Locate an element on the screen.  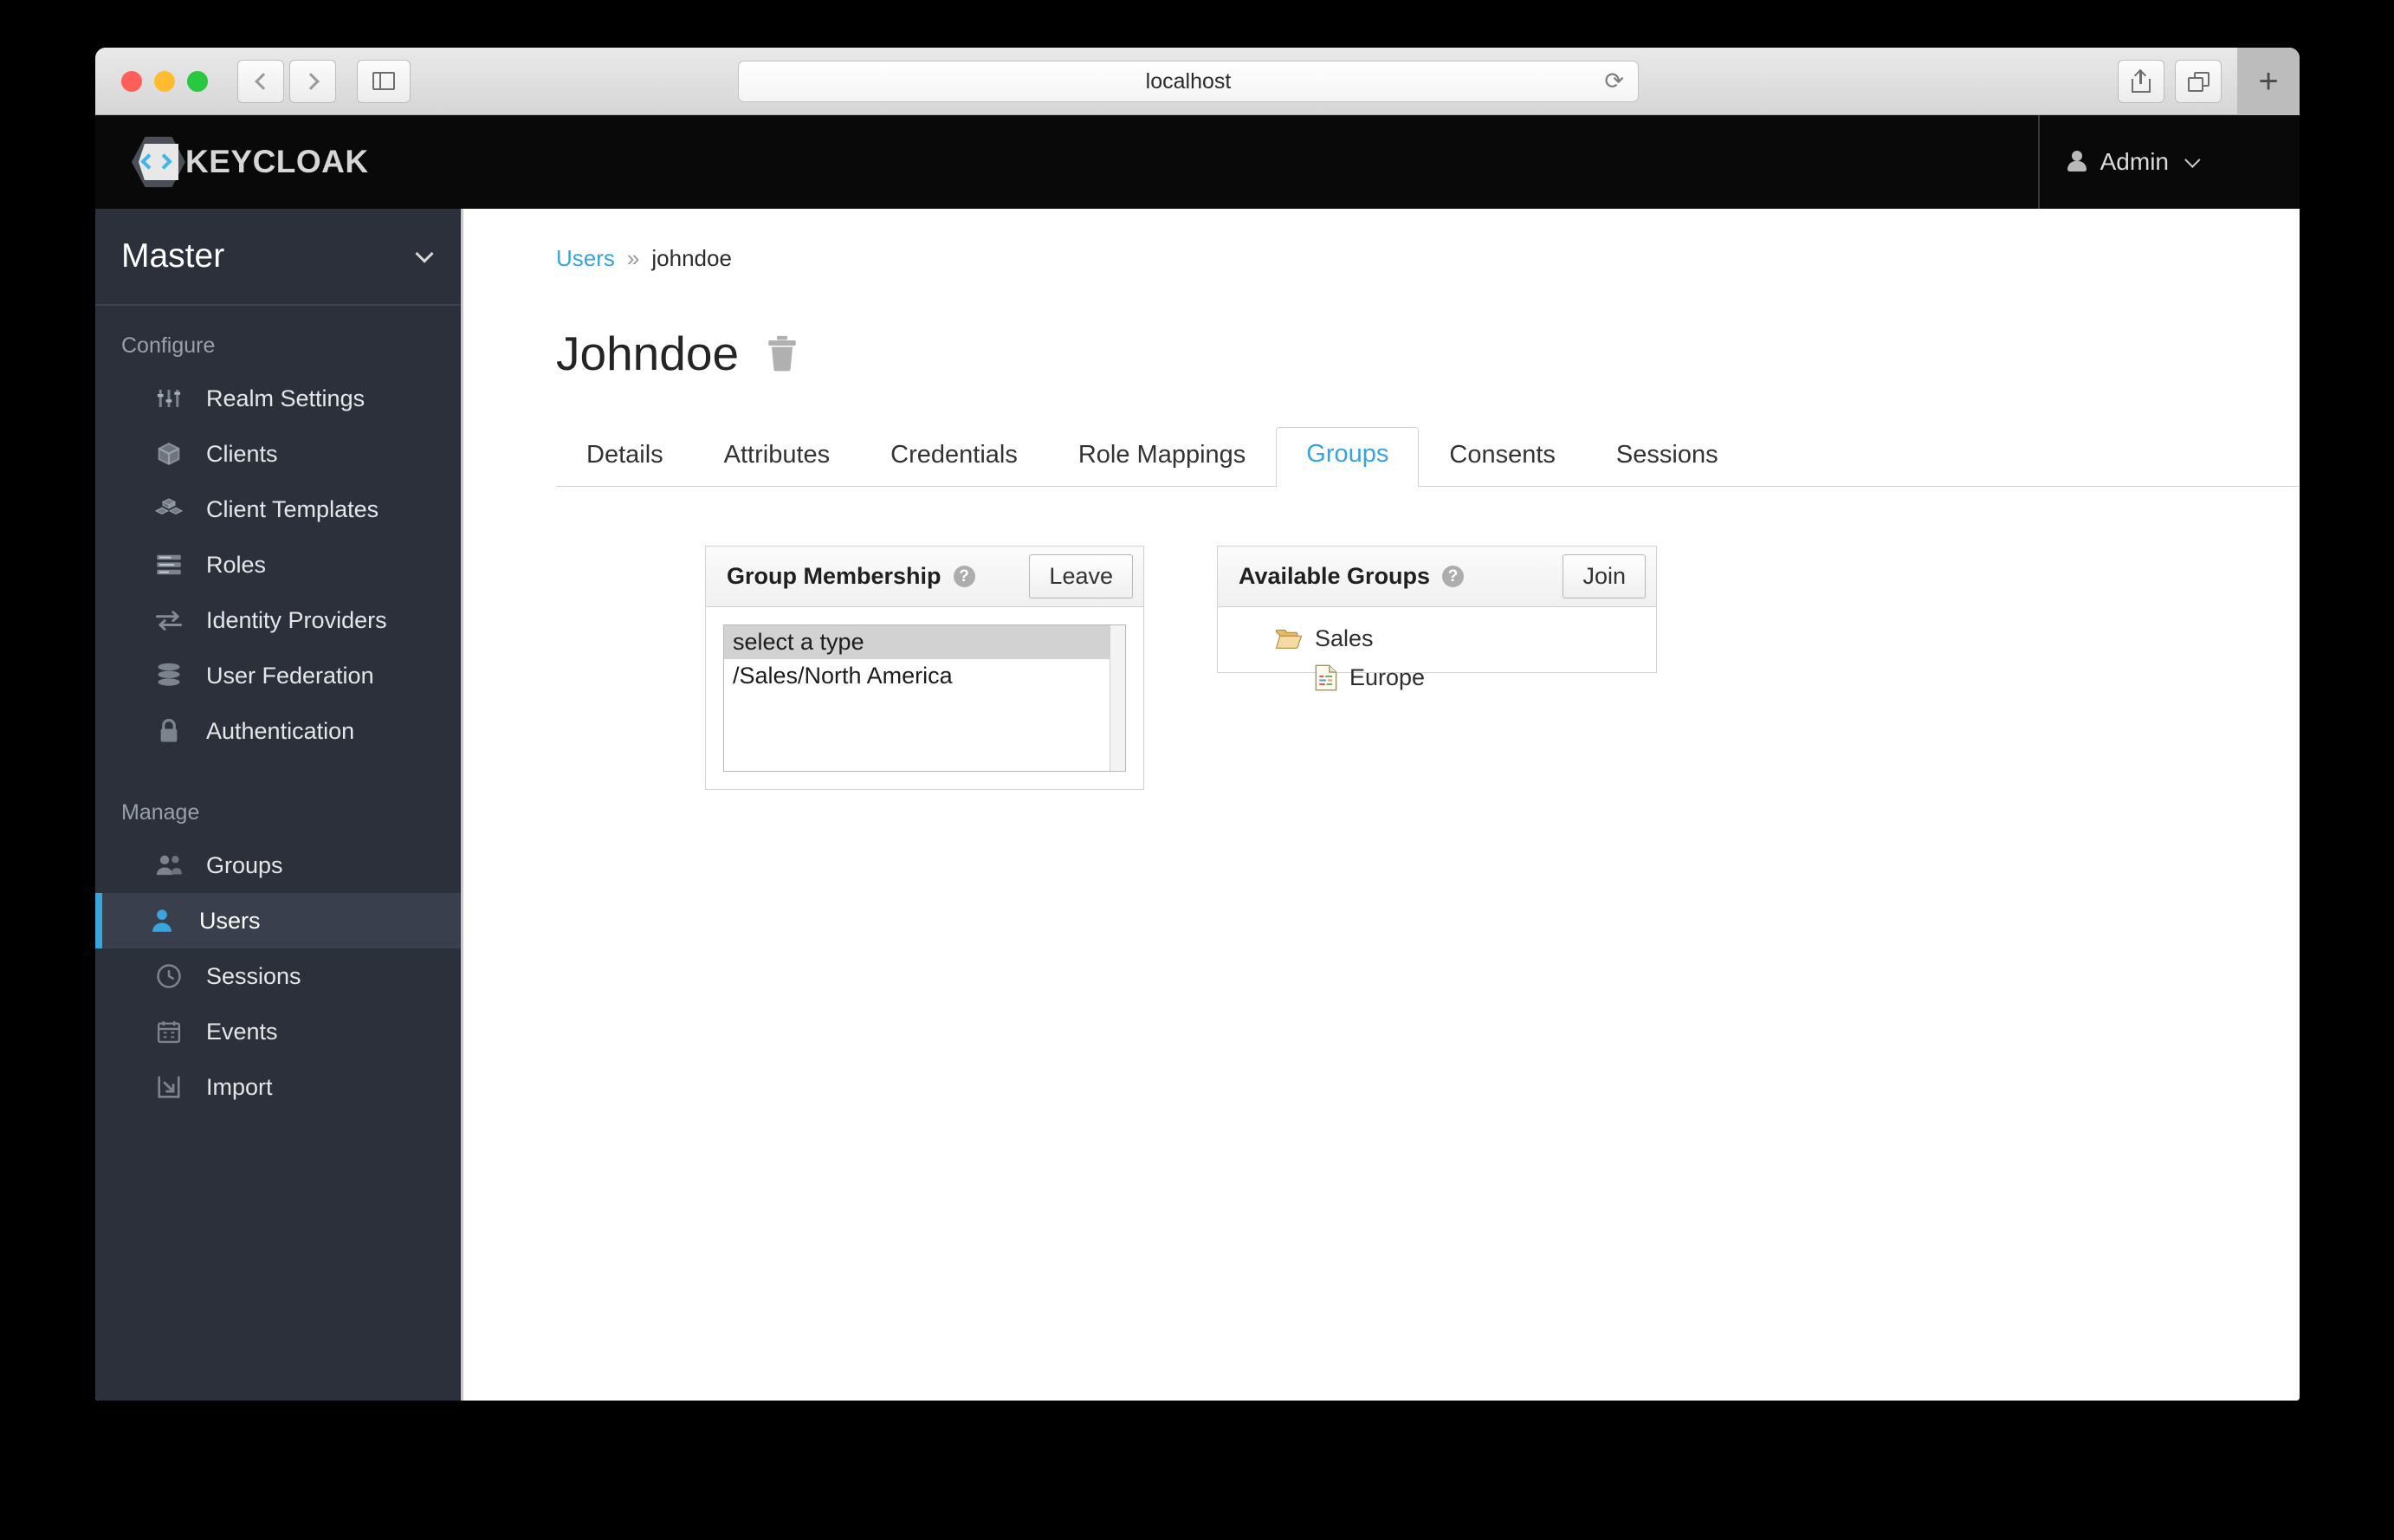
url-text: localhost is located at coordinates (1188, 81).